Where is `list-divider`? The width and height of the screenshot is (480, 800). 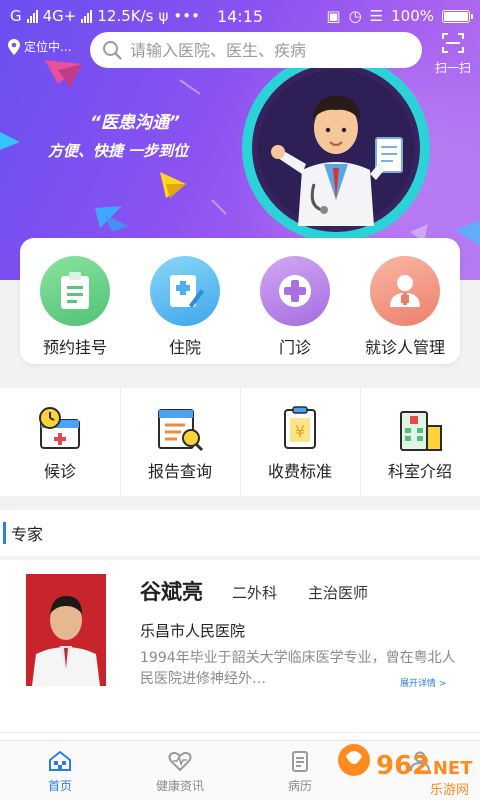
list-divider is located at coordinates (240, 732).